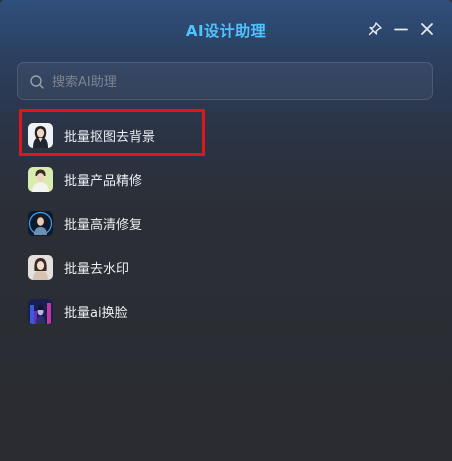 The image size is (452, 461). Describe the element at coordinates (110, 137) in the screenshot. I see `item-label: 批量抠图去背景` at that location.